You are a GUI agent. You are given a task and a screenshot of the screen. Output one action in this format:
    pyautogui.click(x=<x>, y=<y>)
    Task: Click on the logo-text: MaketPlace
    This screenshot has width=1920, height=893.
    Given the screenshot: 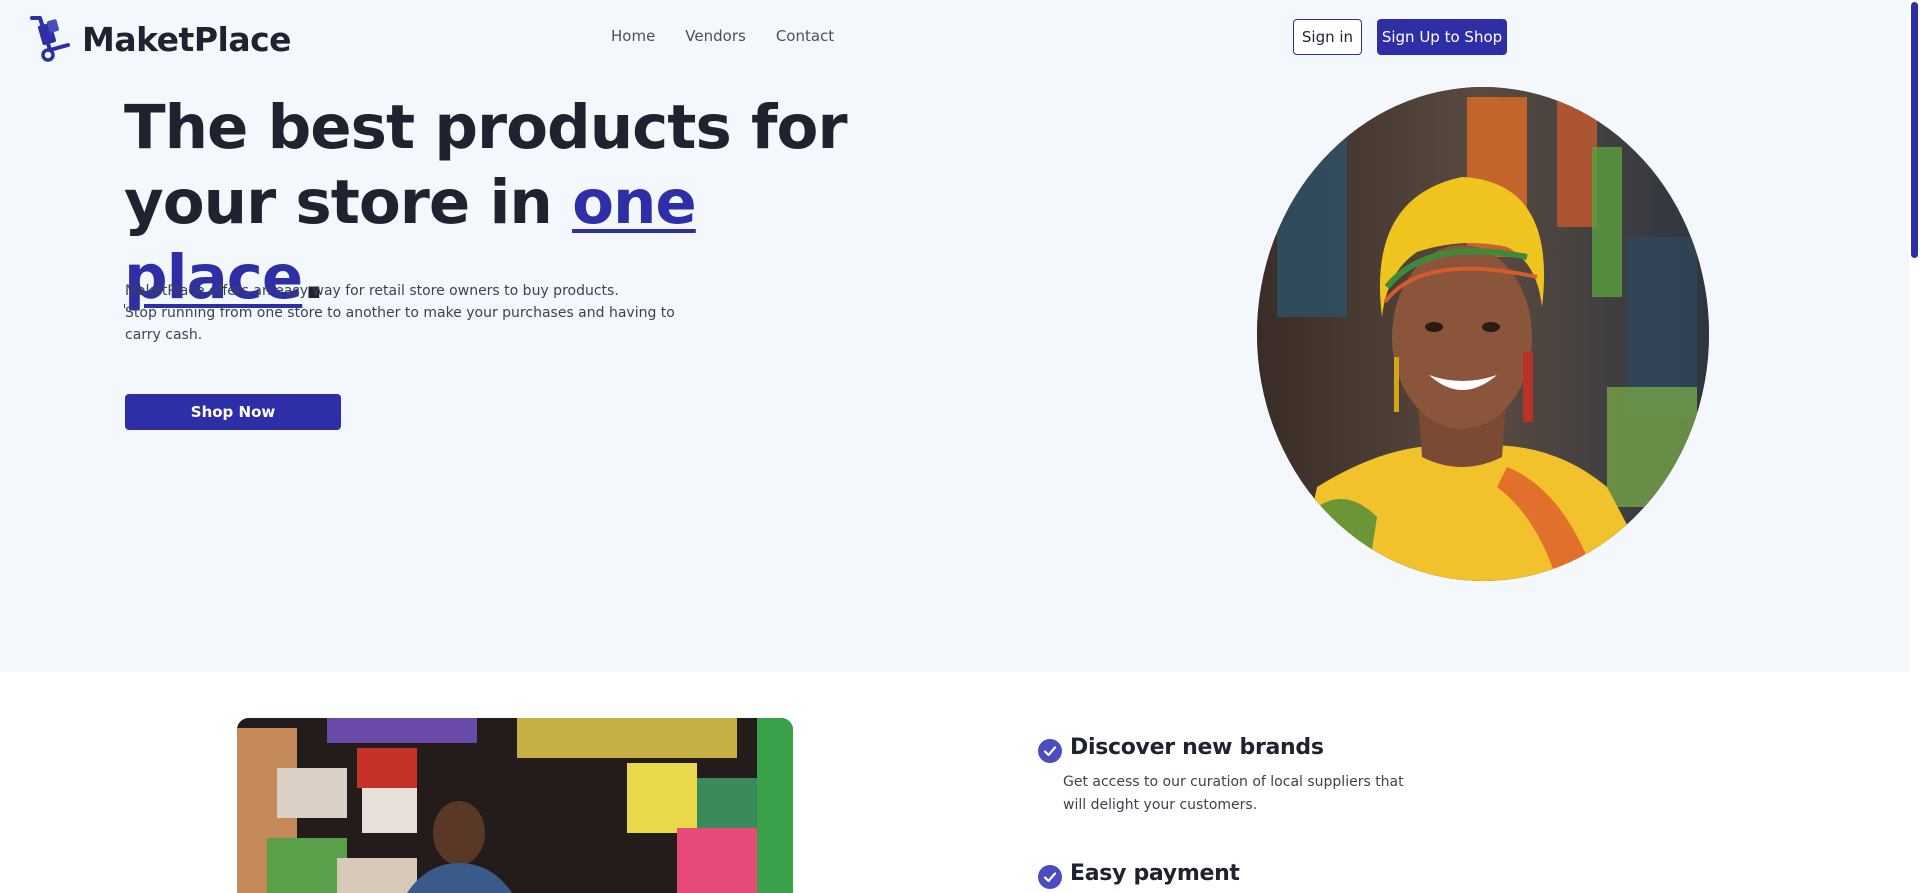 What is the action you would take?
    pyautogui.click(x=187, y=39)
    